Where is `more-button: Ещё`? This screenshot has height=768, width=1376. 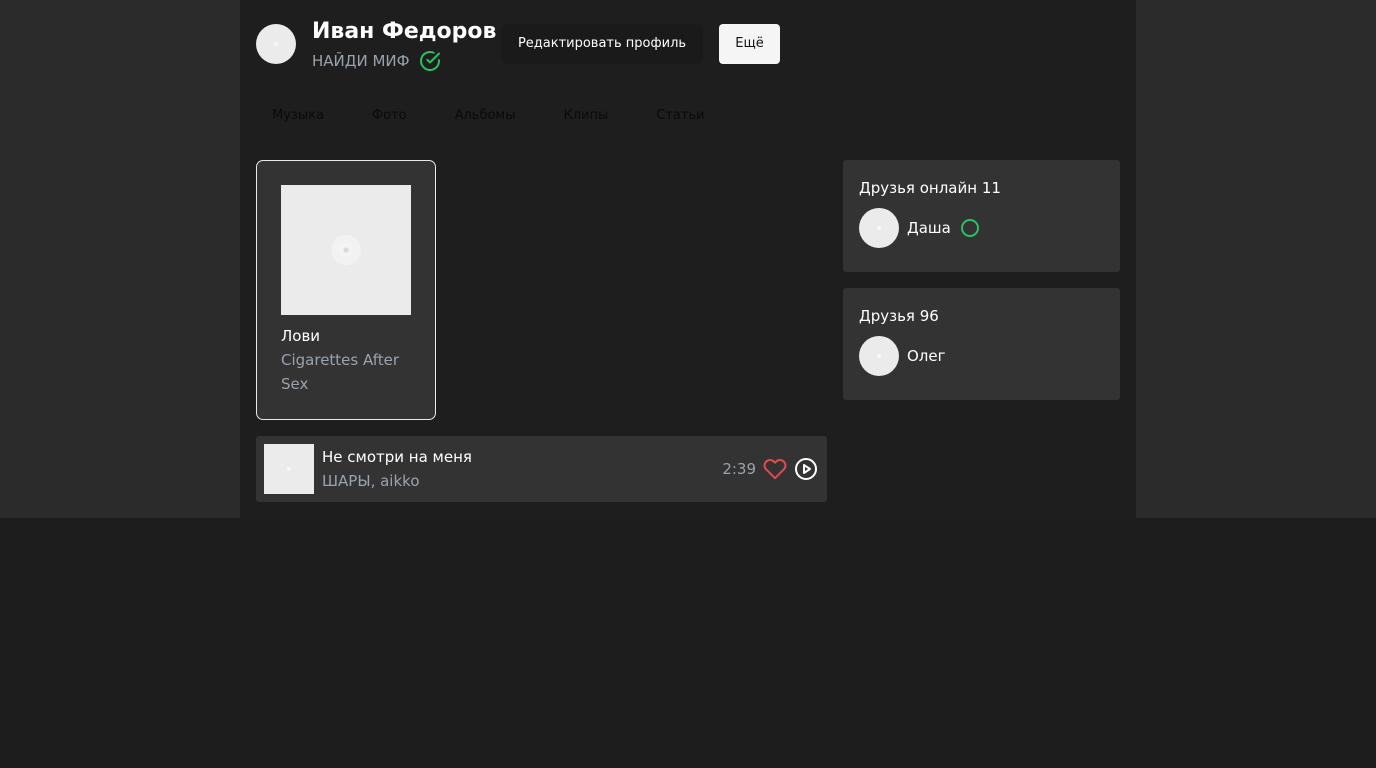 more-button: Ещё is located at coordinates (749, 44).